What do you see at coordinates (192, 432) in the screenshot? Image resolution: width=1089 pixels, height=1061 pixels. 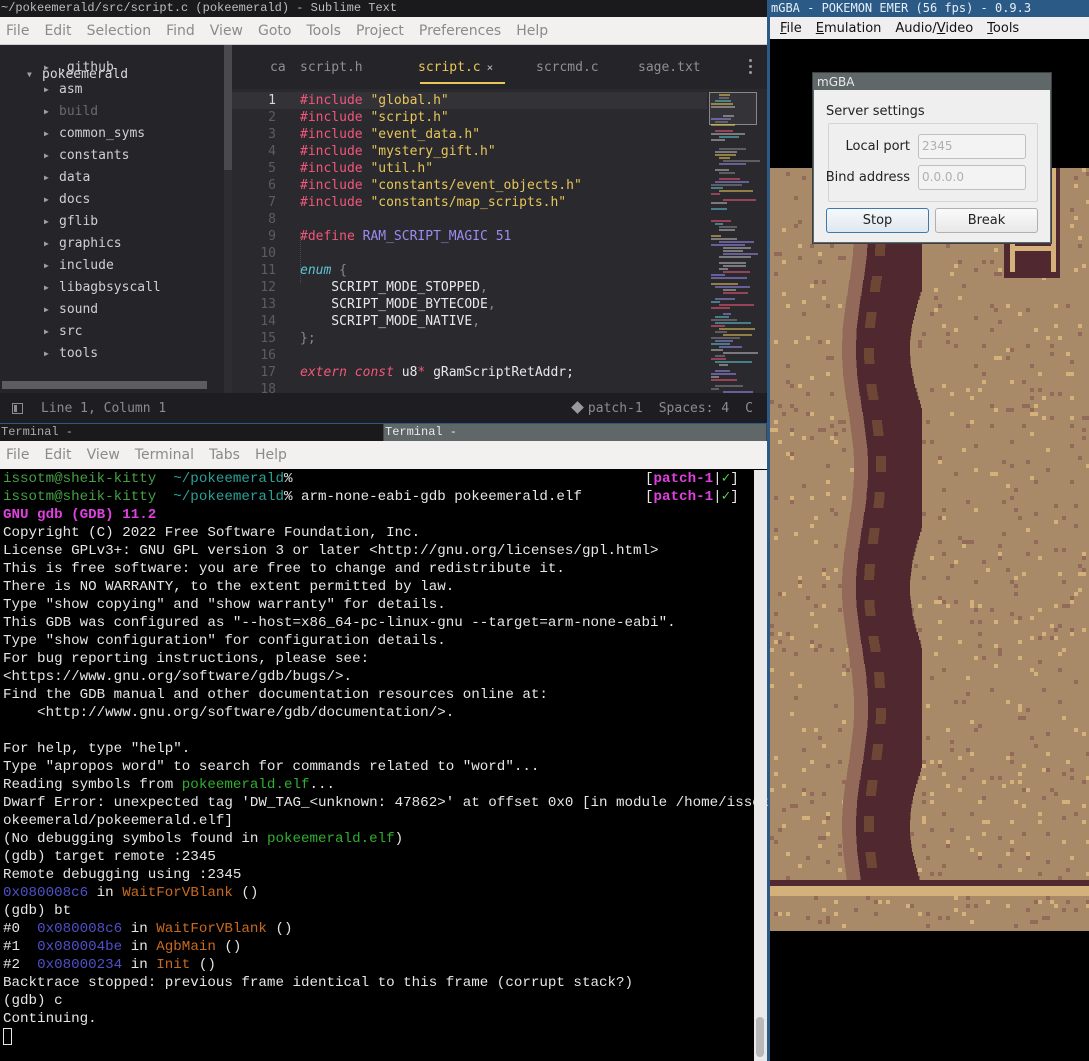 I see `terminal-tab-1: Terminal -` at bounding box center [192, 432].